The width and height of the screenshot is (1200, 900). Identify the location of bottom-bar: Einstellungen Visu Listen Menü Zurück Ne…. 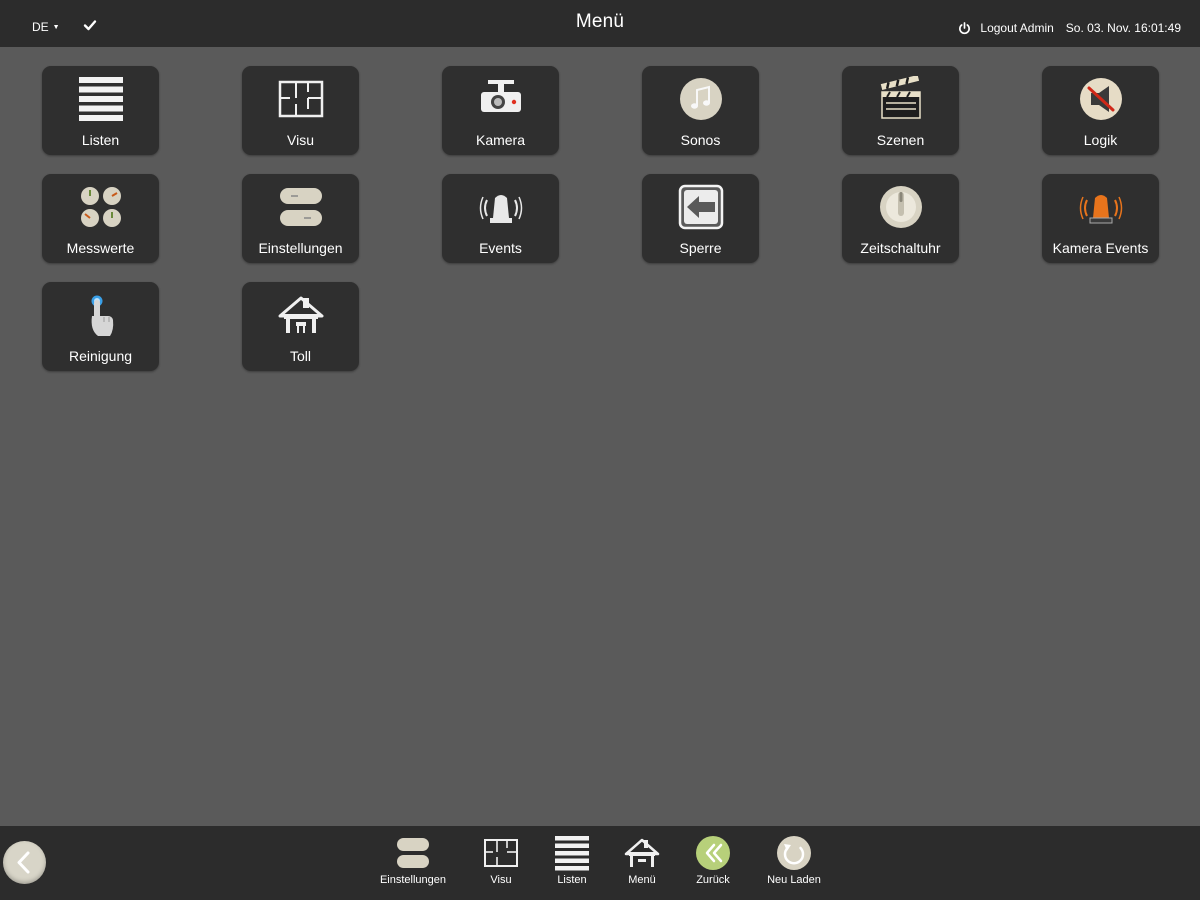
(600, 863).